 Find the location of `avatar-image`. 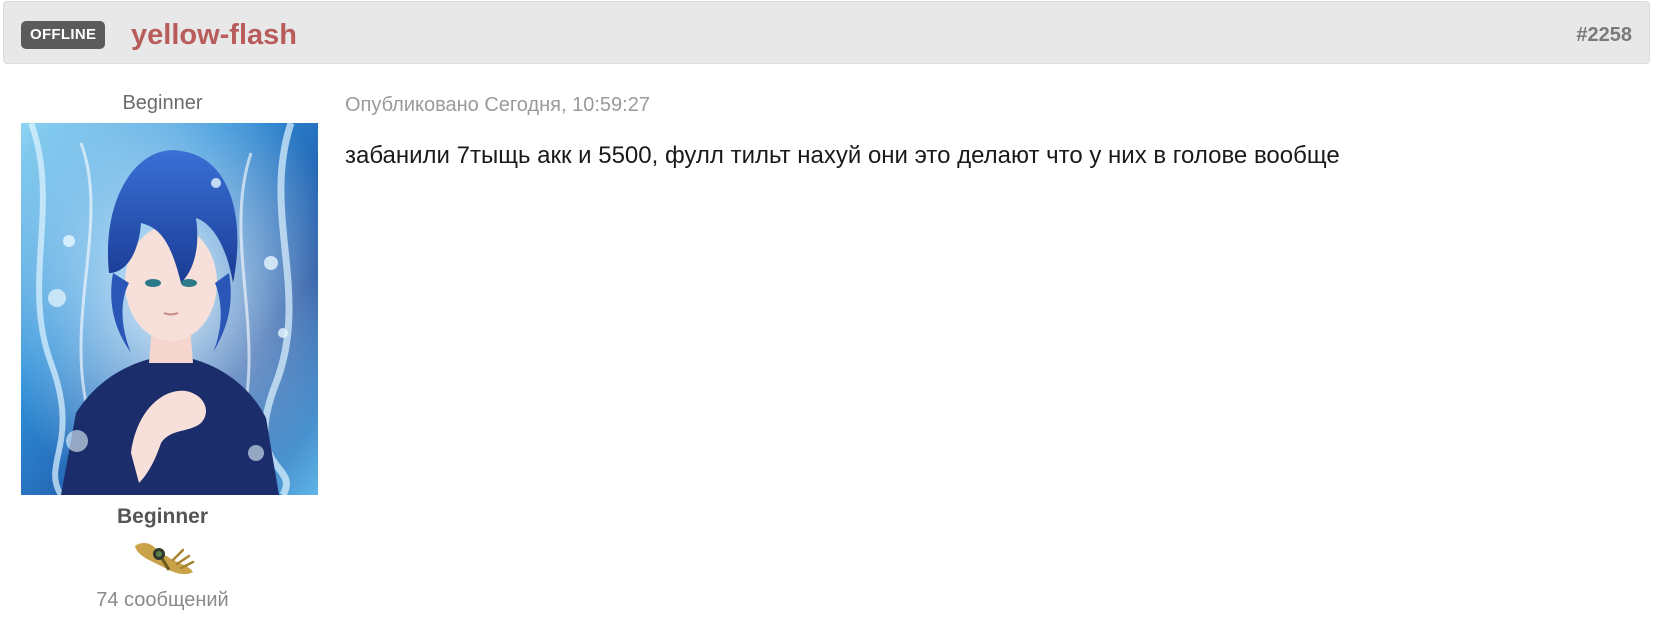

avatar-image is located at coordinates (169, 309).